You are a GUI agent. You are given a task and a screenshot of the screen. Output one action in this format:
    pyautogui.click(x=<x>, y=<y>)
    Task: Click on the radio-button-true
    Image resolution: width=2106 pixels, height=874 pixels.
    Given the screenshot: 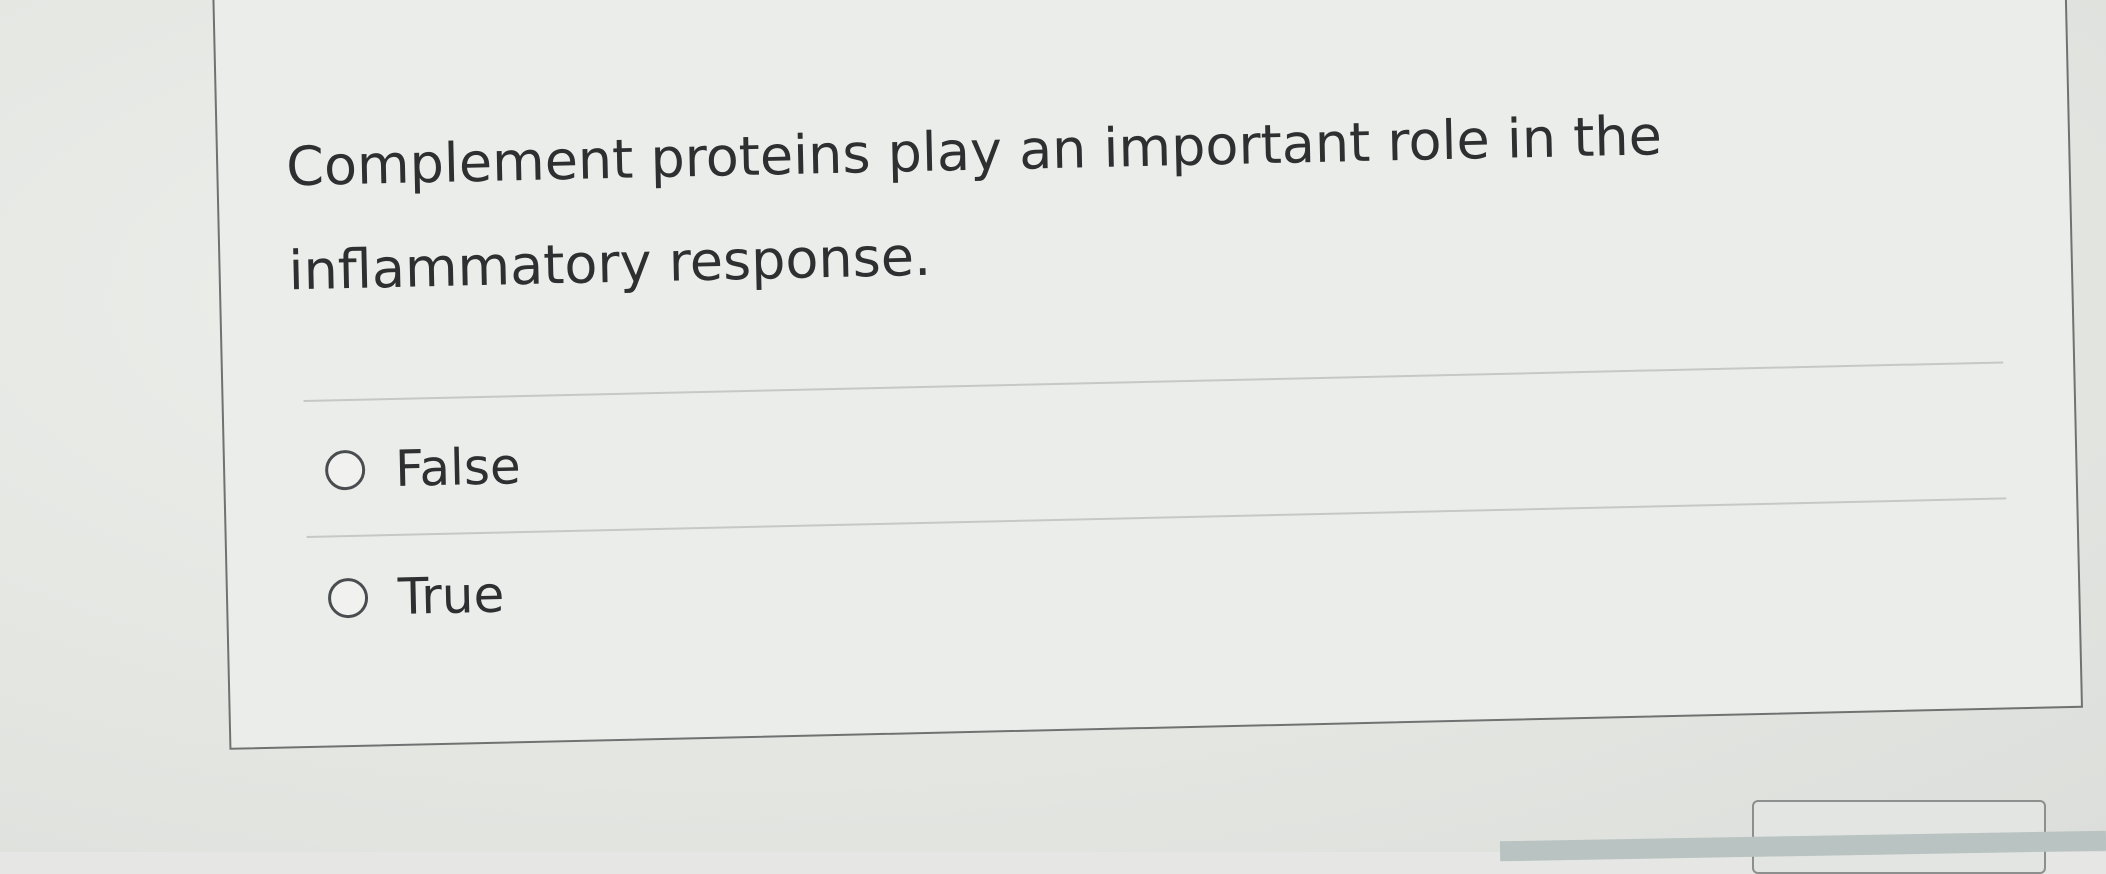 What is the action you would take?
    pyautogui.click(x=348, y=598)
    